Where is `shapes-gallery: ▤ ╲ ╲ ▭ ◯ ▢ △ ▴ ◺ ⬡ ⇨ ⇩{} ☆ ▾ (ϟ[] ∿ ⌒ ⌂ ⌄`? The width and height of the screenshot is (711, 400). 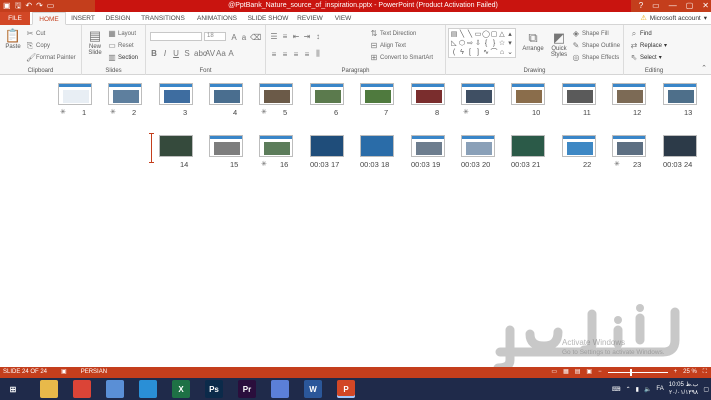 shapes-gallery: ▤ ╲ ╲ ▭ ◯ ▢ △ ▴ ◺ ⬡ ⇨ ⇩{} ☆ ▾ (ϟ[] ∿ ⌒ ⌂ ⌄ is located at coordinates (482, 43).